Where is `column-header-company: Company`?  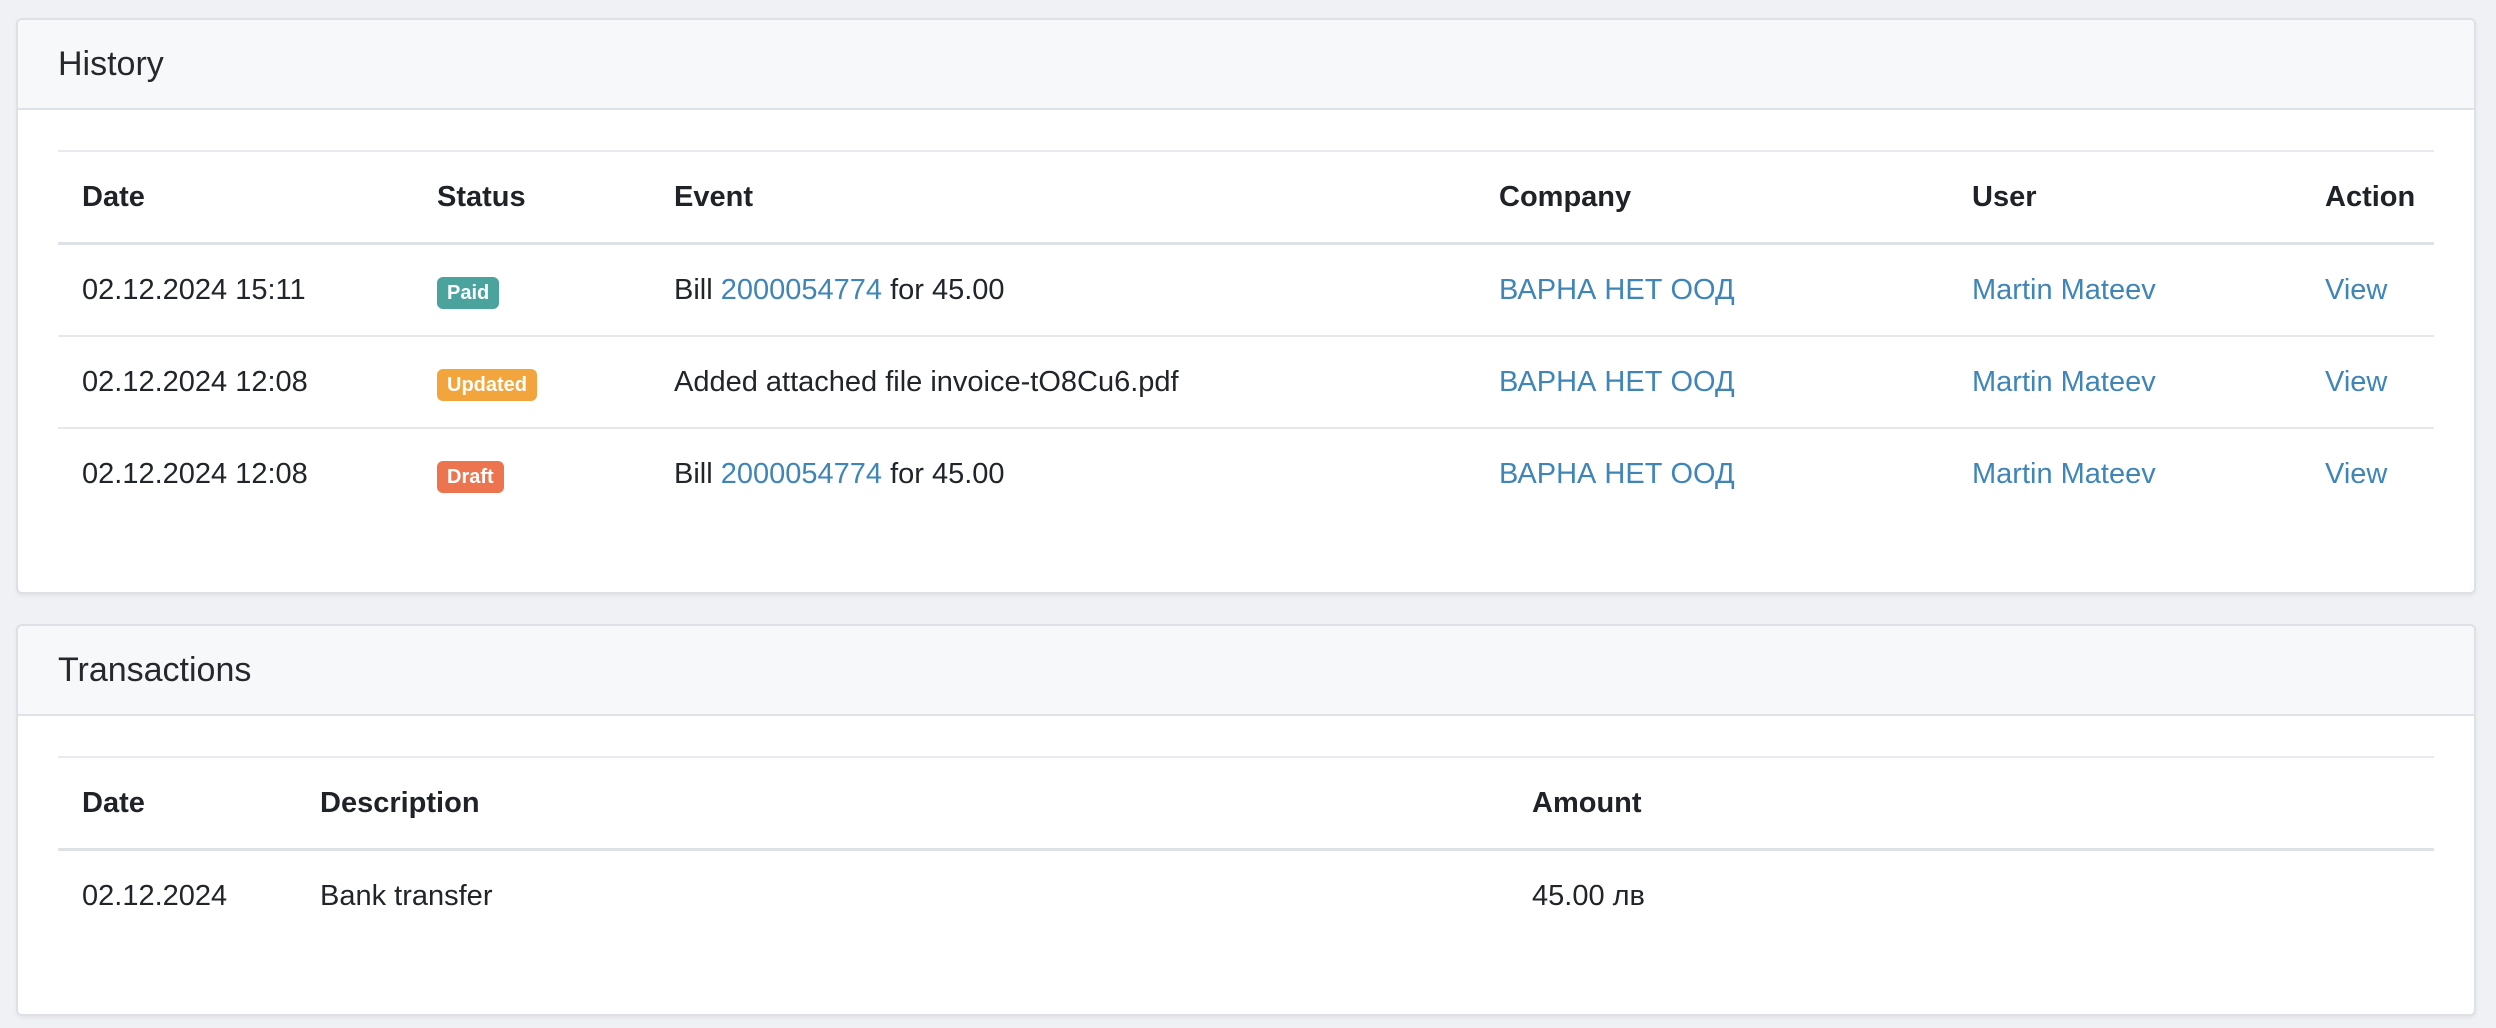 column-header-company: Company is located at coordinates (1711, 198).